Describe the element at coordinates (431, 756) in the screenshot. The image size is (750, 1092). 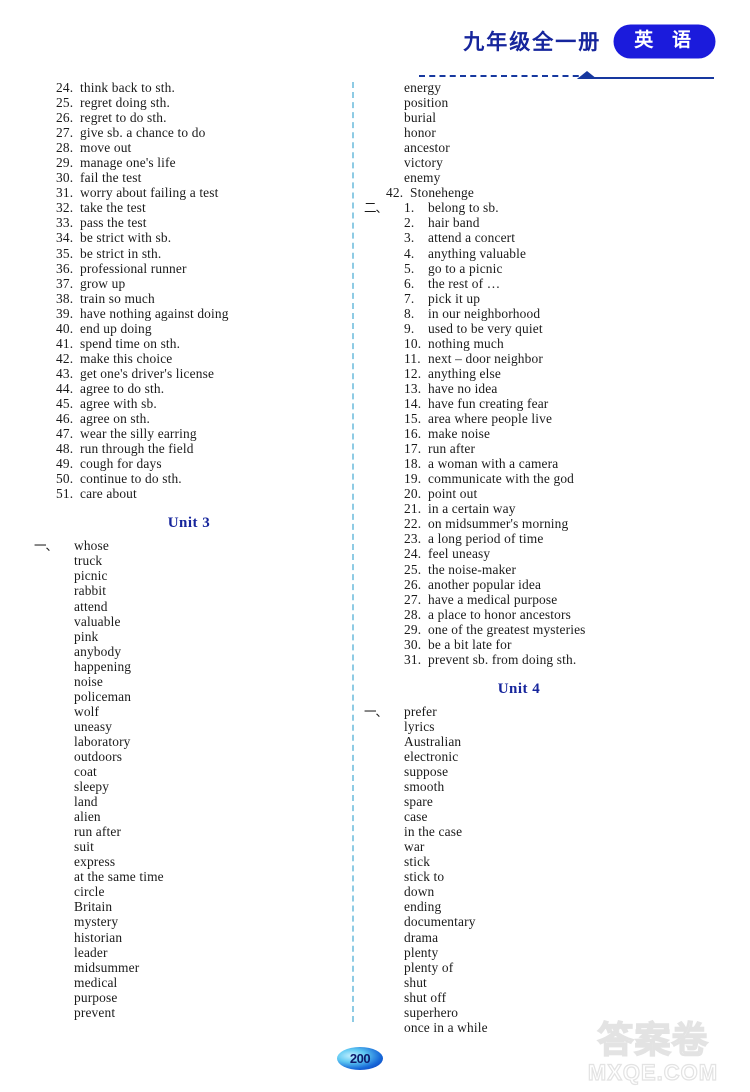
I see `word-text: electronic` at that location.